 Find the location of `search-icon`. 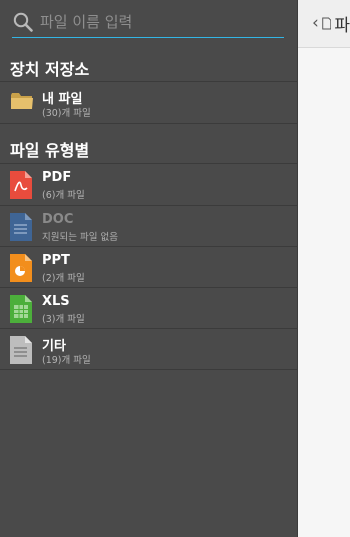

search-icon is located at coordinates (23, 22).